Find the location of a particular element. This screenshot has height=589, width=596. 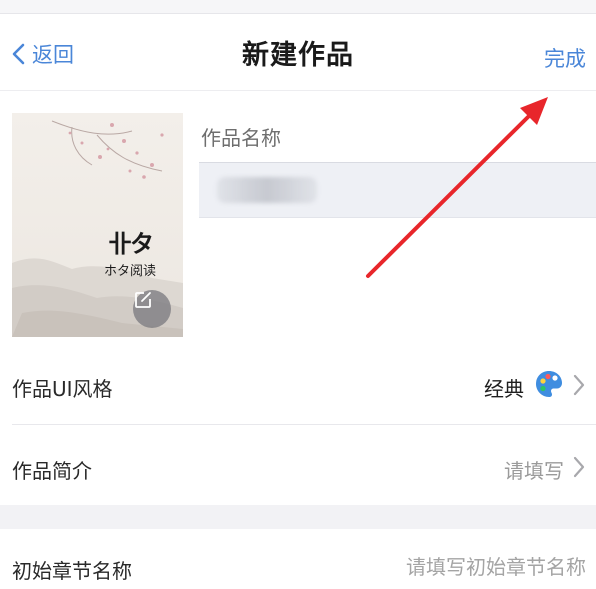

intro-placeholder: 请填写 is located at coordinates (534, 471).